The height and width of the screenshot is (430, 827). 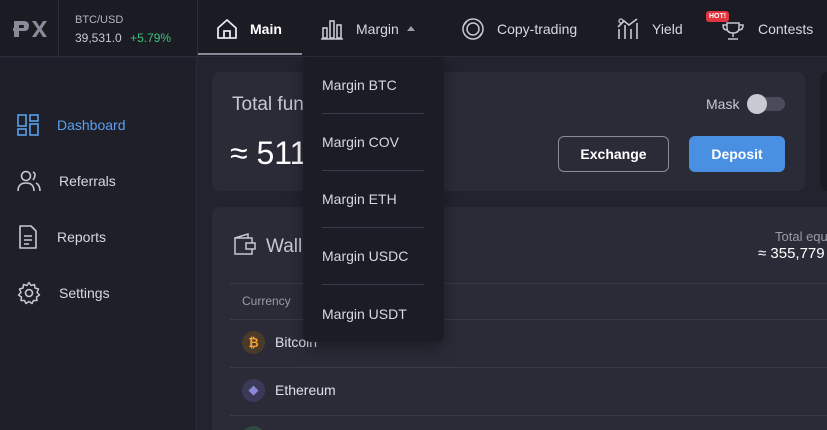 What do you see at coordinates (332, 29) in the screenshot?
I see `bar-chart-icon` at bounding box center [332, 29].